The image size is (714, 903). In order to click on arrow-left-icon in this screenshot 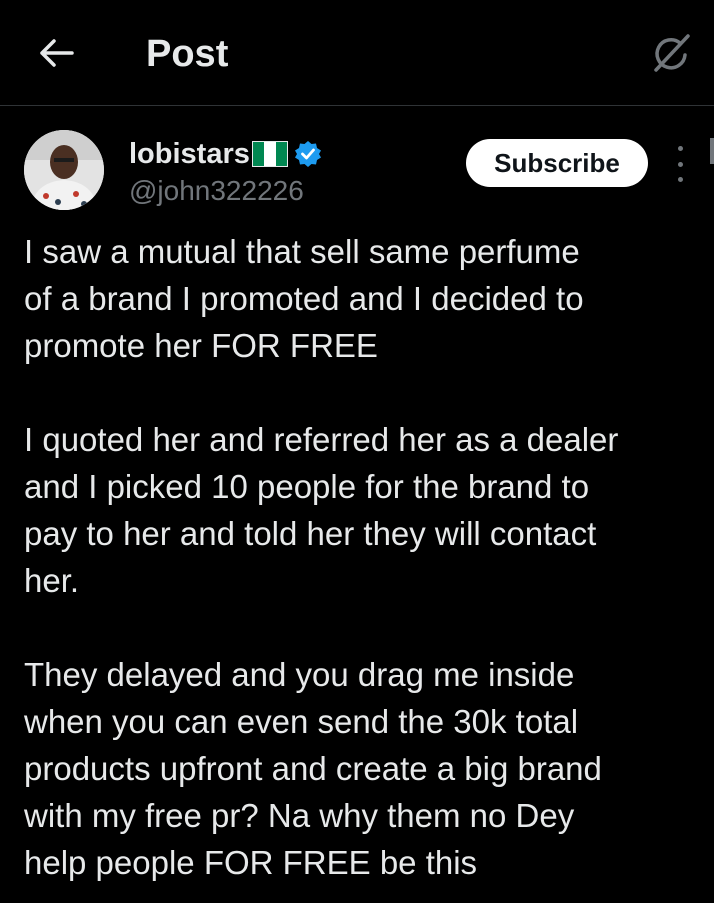, I will do `click(57, 53)`.